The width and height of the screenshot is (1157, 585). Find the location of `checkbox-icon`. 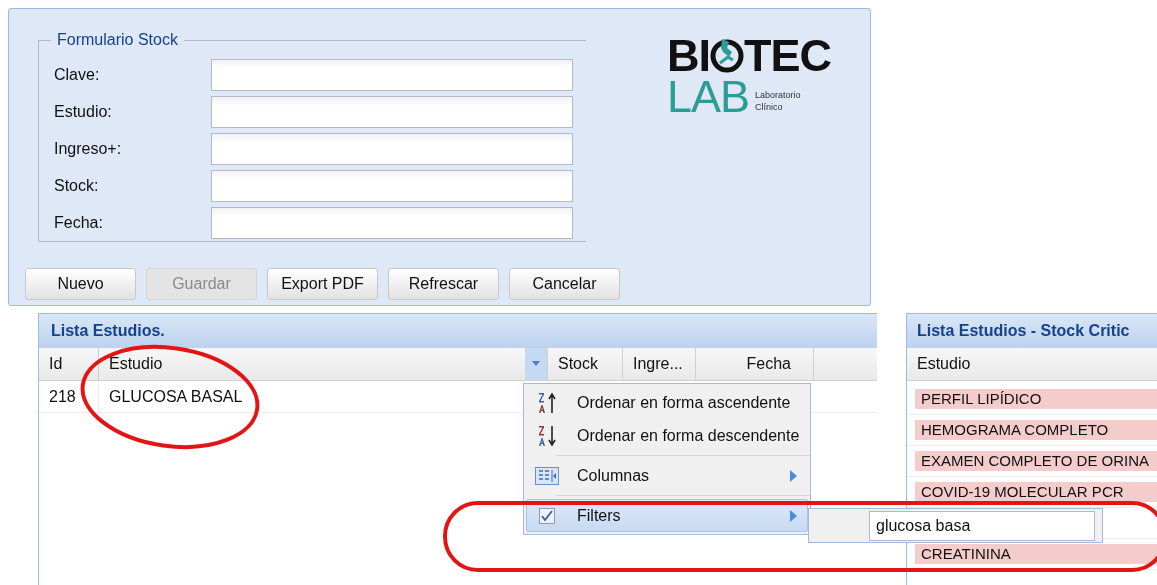

checkbox-icon is located at coordinates (547, 515).